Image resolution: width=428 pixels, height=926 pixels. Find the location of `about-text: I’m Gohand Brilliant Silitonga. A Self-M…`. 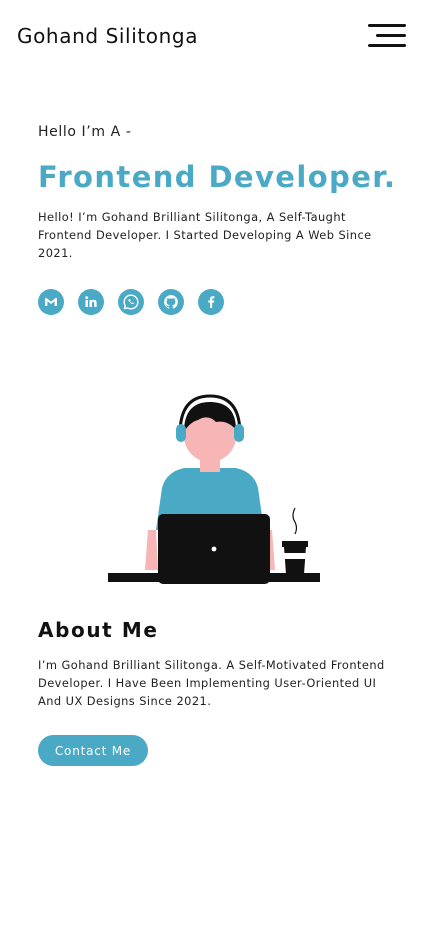

about-text: I’m Gohand Brilliant Silitonga. A Self-M… is located at coordinates (211, 683).